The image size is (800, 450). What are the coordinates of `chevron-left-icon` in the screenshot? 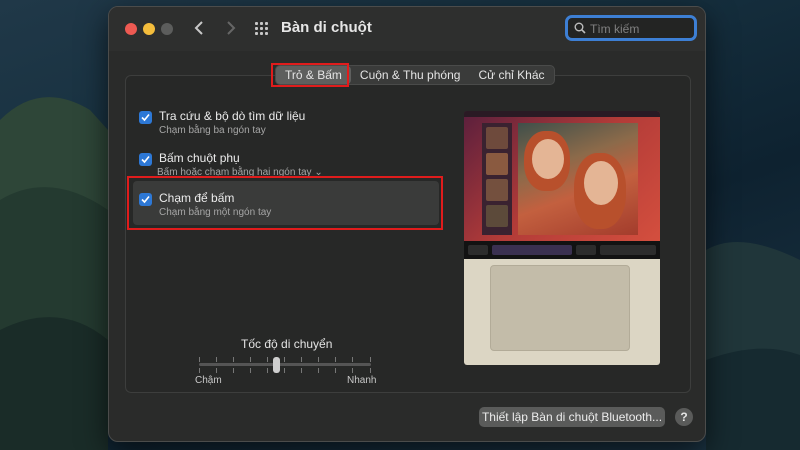 It's located at (198, 28).